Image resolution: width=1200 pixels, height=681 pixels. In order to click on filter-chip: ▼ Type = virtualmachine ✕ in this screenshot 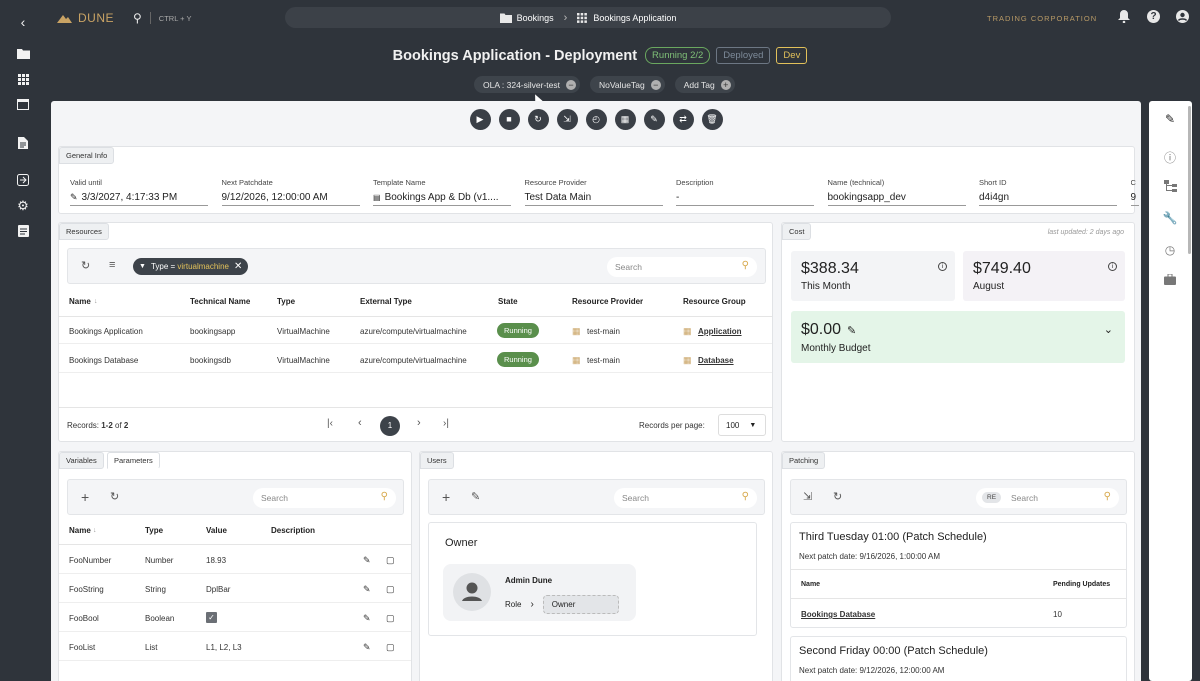, I will do `click(191, 266)`.